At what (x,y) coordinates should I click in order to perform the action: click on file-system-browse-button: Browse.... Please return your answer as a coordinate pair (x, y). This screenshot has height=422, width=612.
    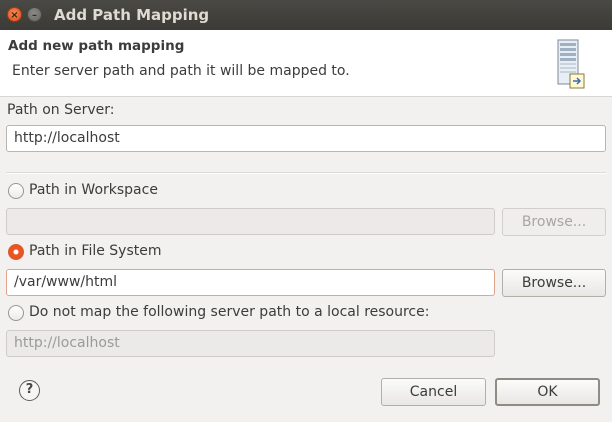
    Looking at the image, I should click on (554, 283).